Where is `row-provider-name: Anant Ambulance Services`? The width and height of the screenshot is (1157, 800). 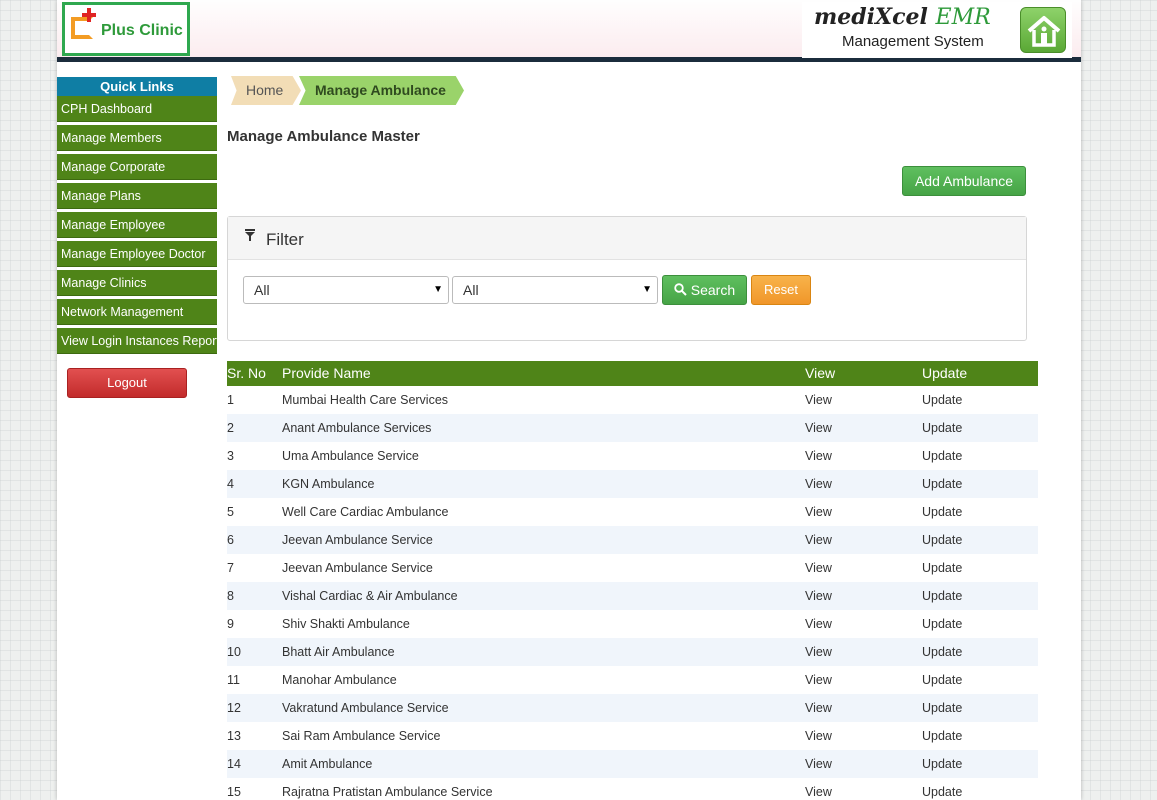
row-provider-name: Anant Ambulance Services is located at coordinates (357, 428).